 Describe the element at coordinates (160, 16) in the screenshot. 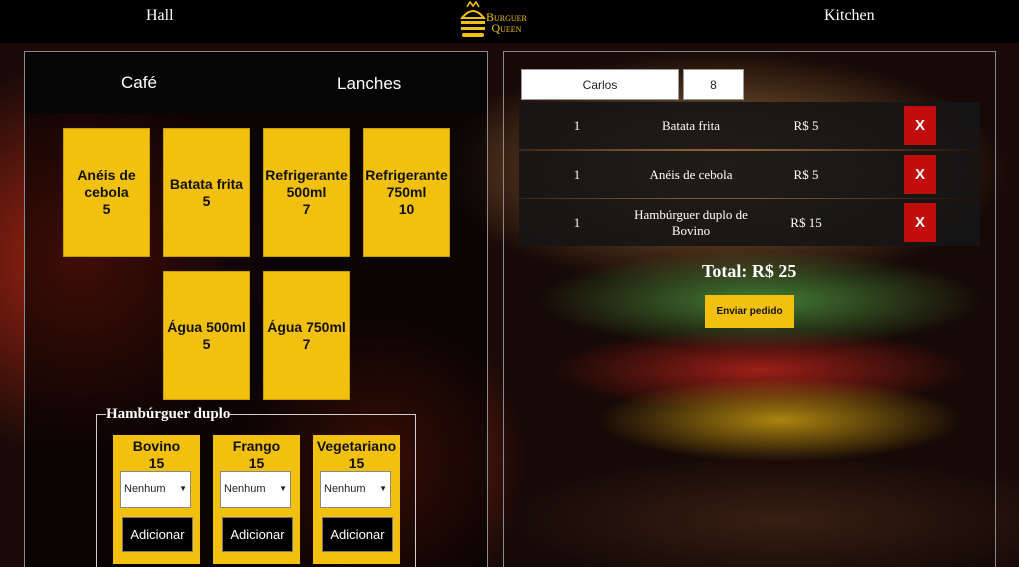

I see `nav-hall-link: Hall` at that location.